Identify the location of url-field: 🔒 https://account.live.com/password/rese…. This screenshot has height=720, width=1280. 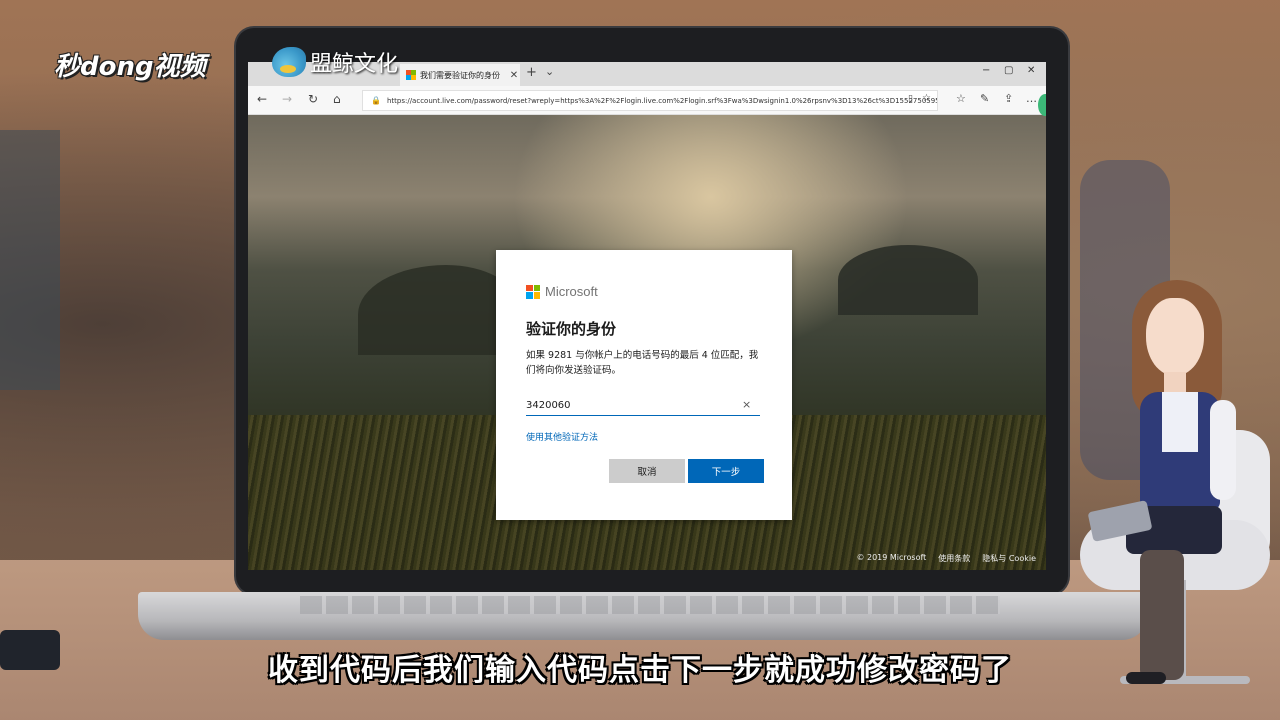
(650, 100).